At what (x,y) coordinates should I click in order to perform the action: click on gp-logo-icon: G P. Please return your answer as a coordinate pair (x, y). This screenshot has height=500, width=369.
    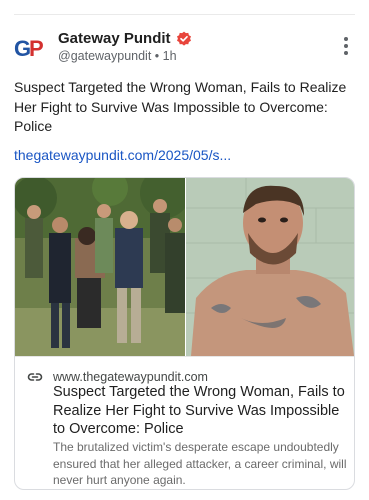
    Looking at the image, I should click on (29, 48).